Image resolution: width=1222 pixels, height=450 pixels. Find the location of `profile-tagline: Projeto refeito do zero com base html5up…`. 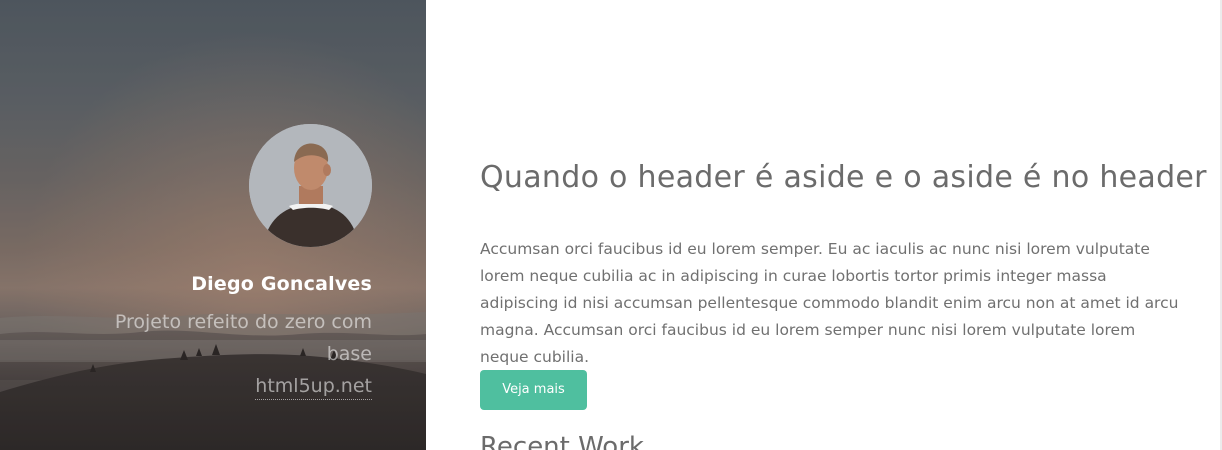

profile-tagline: Projeto refeito do zero com base html5up… is located at coordinates (222, 354).